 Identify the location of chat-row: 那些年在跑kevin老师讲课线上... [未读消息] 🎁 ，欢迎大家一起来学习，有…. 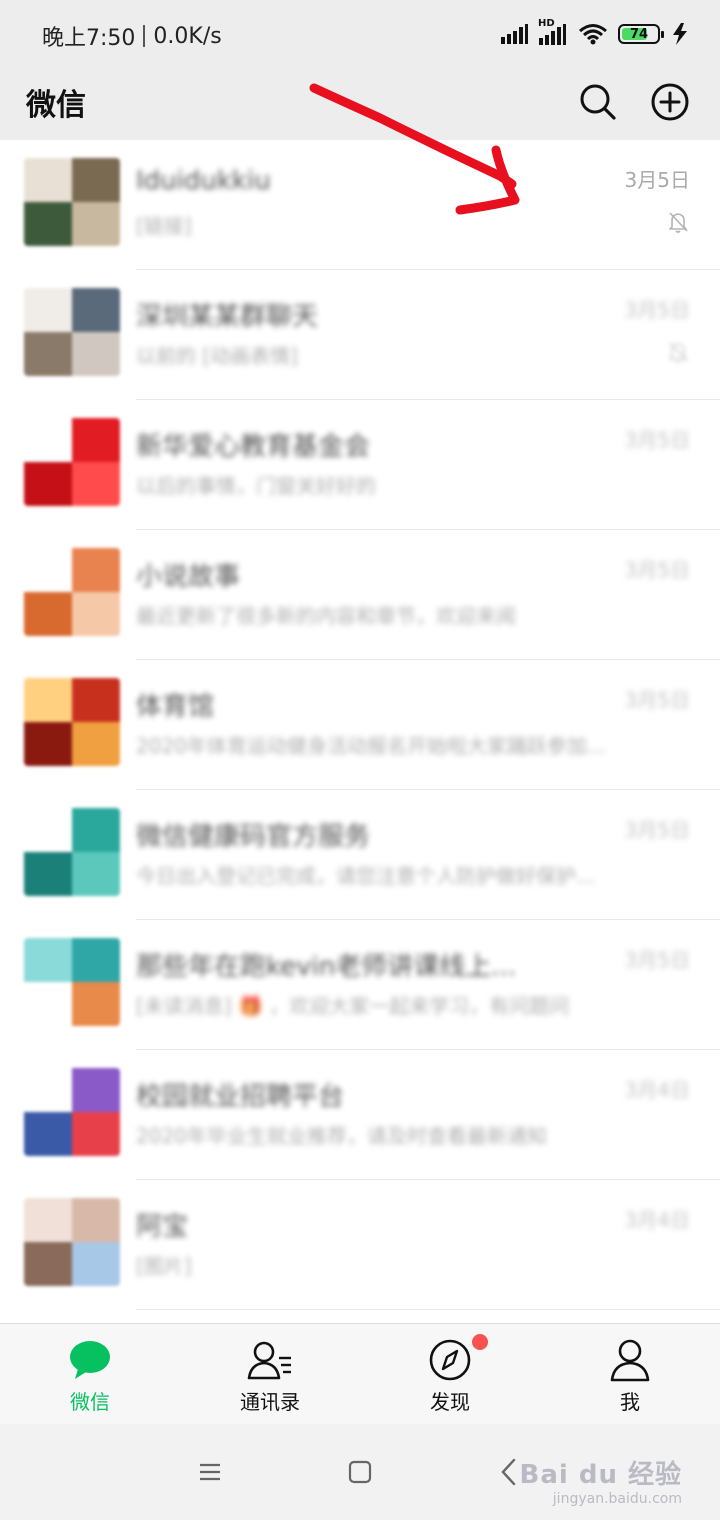
(360, 985).